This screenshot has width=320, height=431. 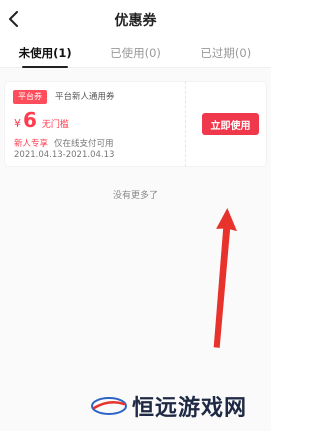 I want to click on tab-expired: 已过期(0), so click(x=226, y=52).